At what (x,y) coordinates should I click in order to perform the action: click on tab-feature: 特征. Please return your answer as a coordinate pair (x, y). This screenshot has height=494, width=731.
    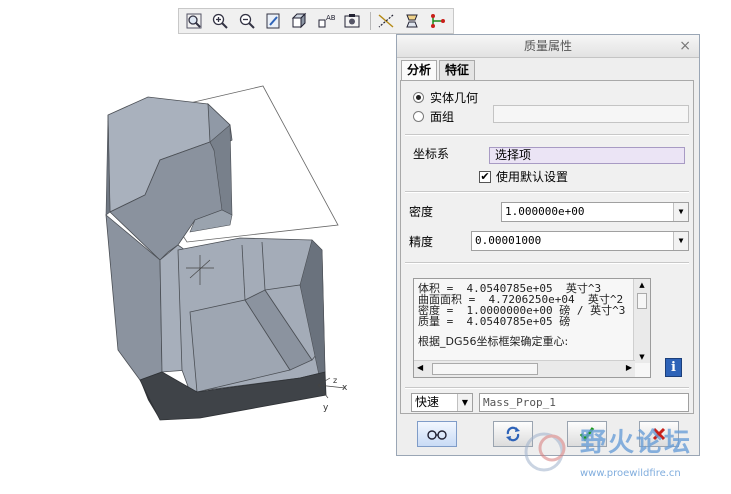
    Looking at the image, I should click on (457, 70).